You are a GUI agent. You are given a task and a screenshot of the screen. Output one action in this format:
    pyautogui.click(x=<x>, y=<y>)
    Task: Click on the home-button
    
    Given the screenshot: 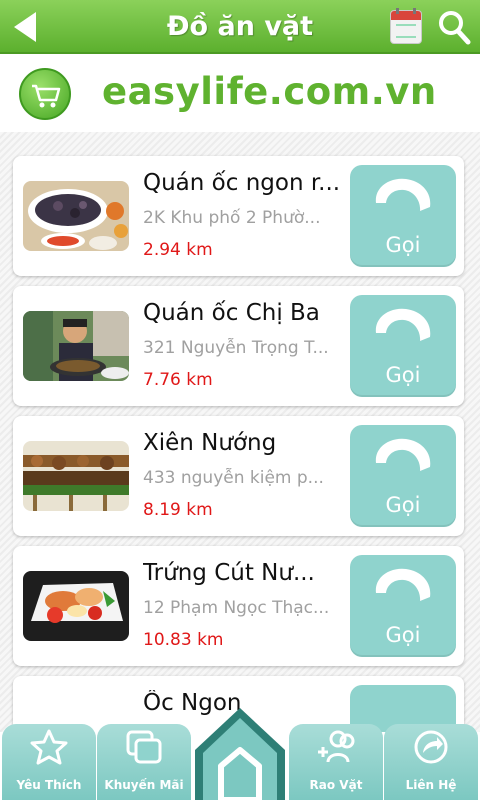 What is the action you would take?
    pyautogui.click(x=240, y=752)
    